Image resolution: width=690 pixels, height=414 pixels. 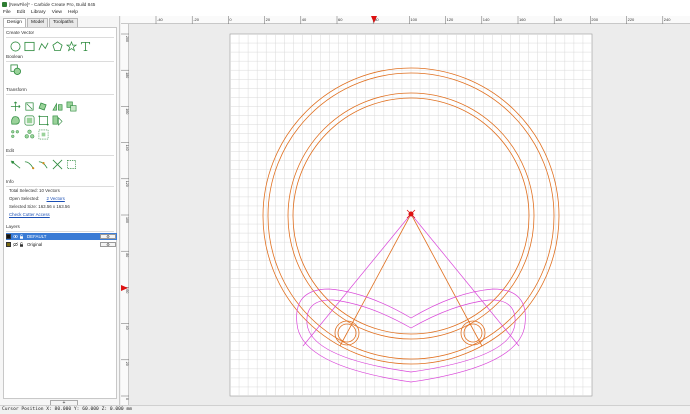 I want to click on ruler-label: 220, so click(x=631, y=19).